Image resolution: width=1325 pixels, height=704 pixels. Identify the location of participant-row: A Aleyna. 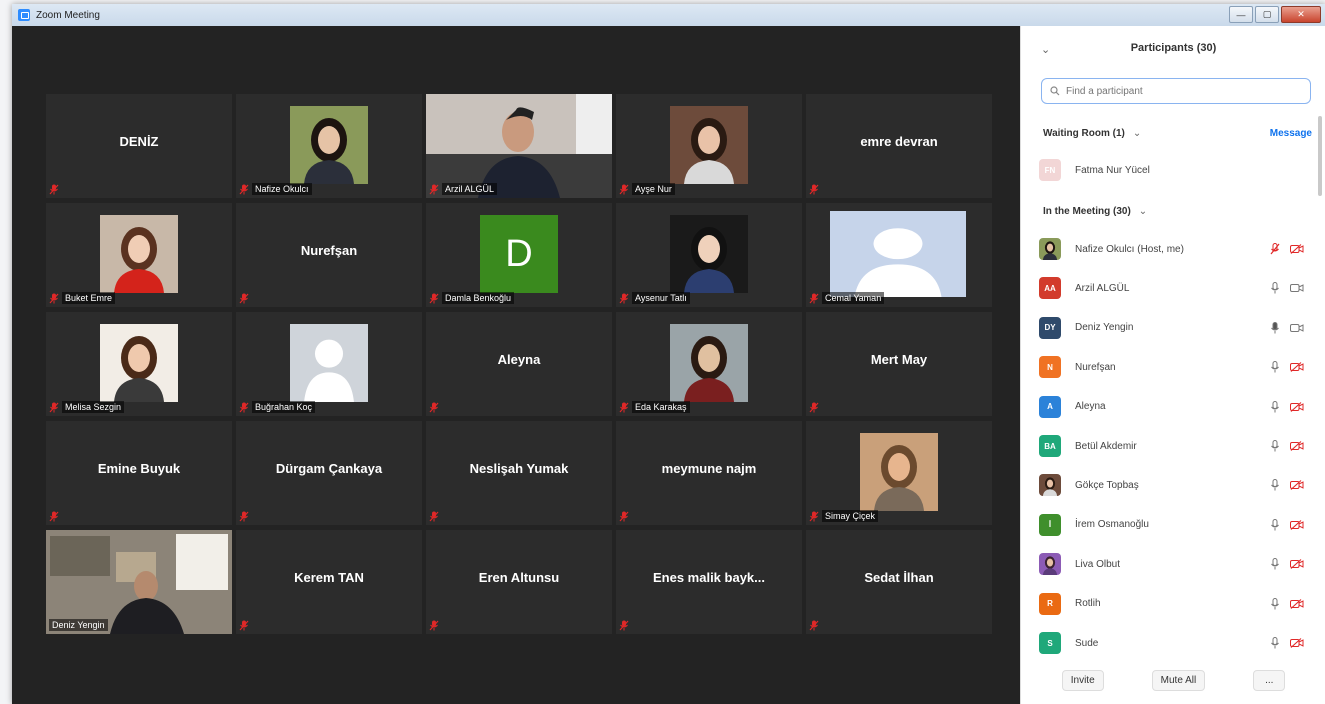
(1174, 407).